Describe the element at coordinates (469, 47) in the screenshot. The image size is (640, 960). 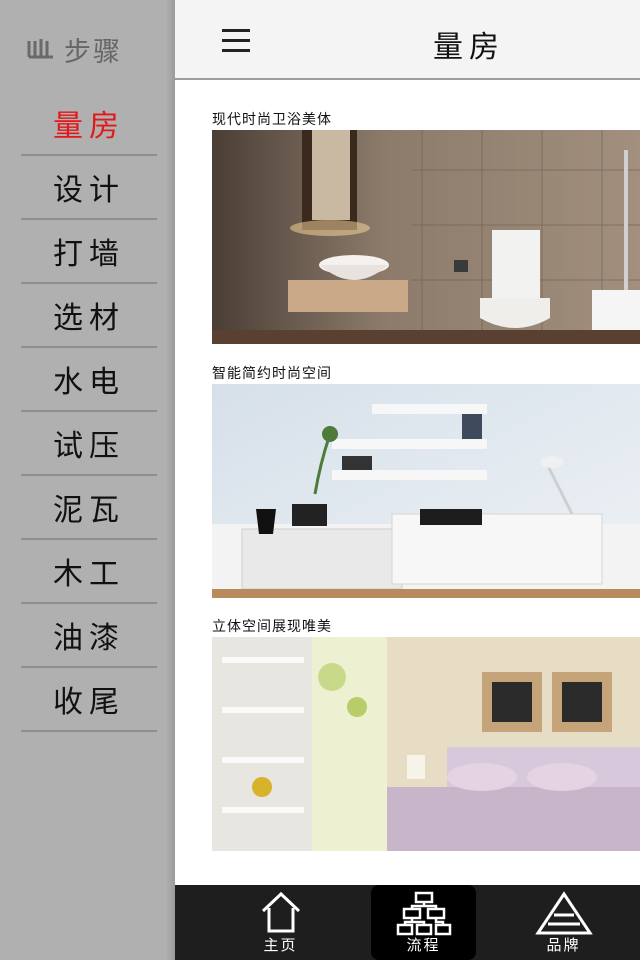
I see `page-title: 量房` at that location.